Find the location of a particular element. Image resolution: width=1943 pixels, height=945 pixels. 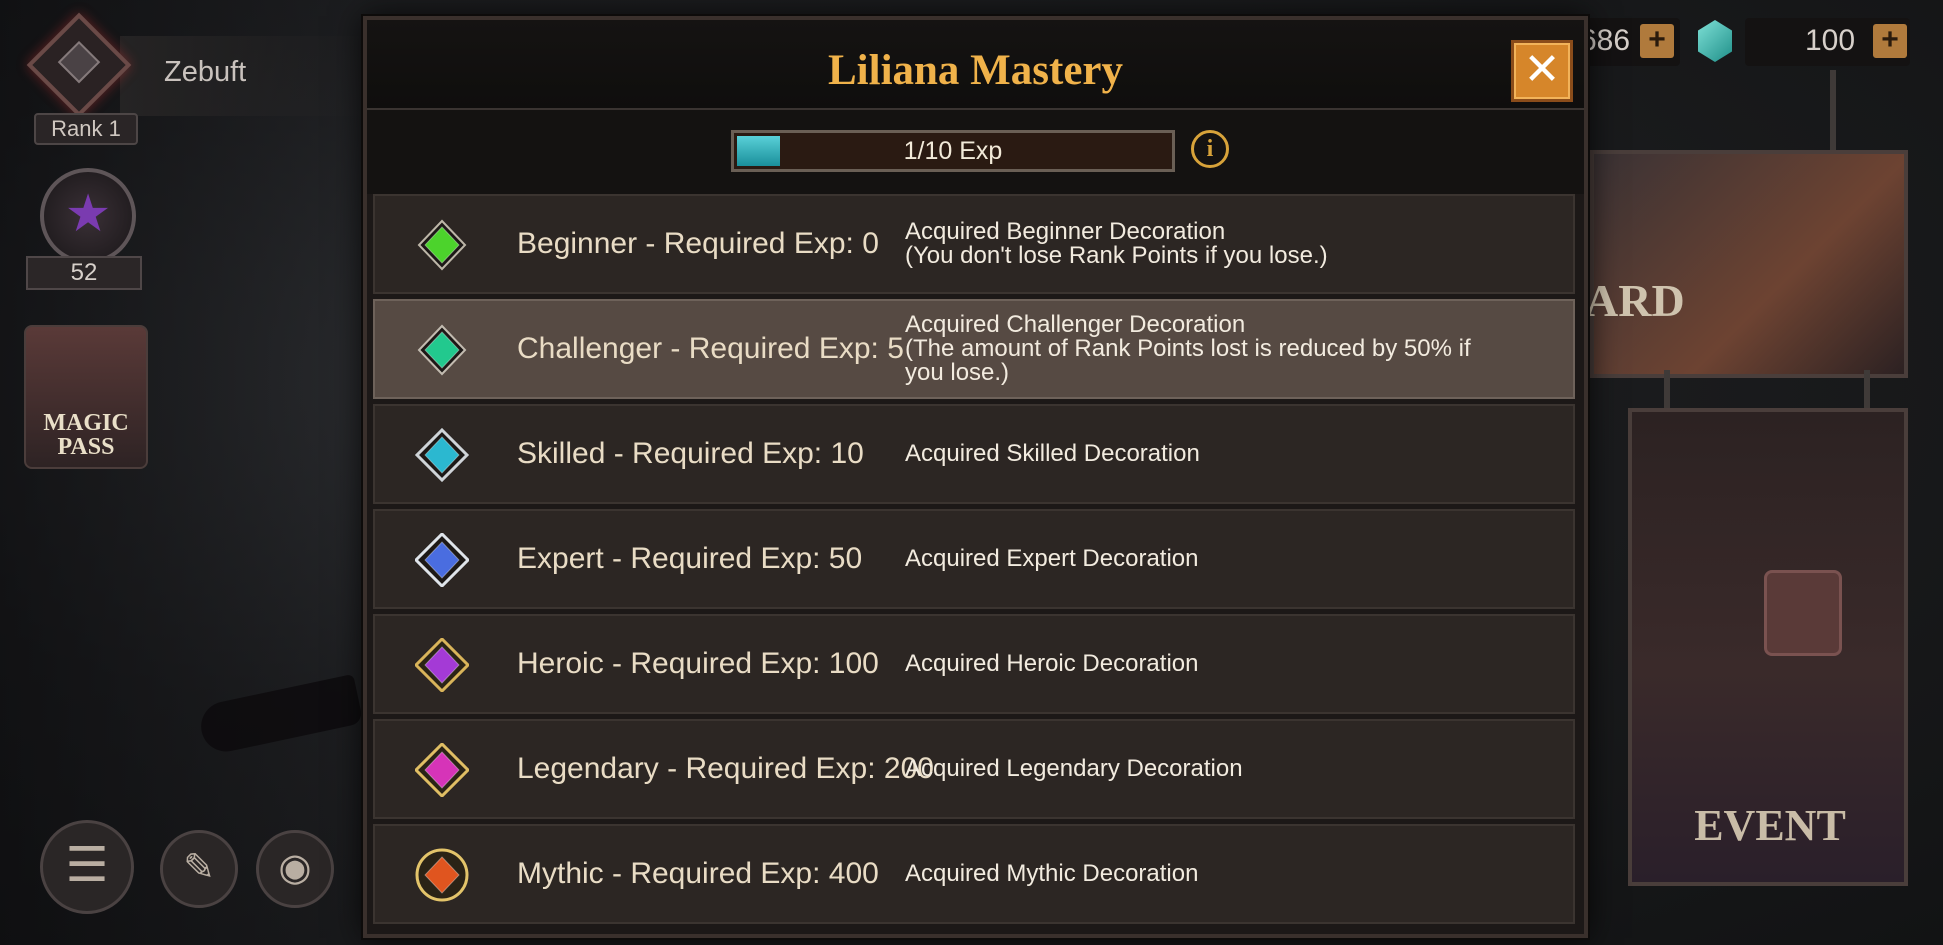

tier-reward: Acquired Skilled Decoration is located at coordinates (1205, 454).